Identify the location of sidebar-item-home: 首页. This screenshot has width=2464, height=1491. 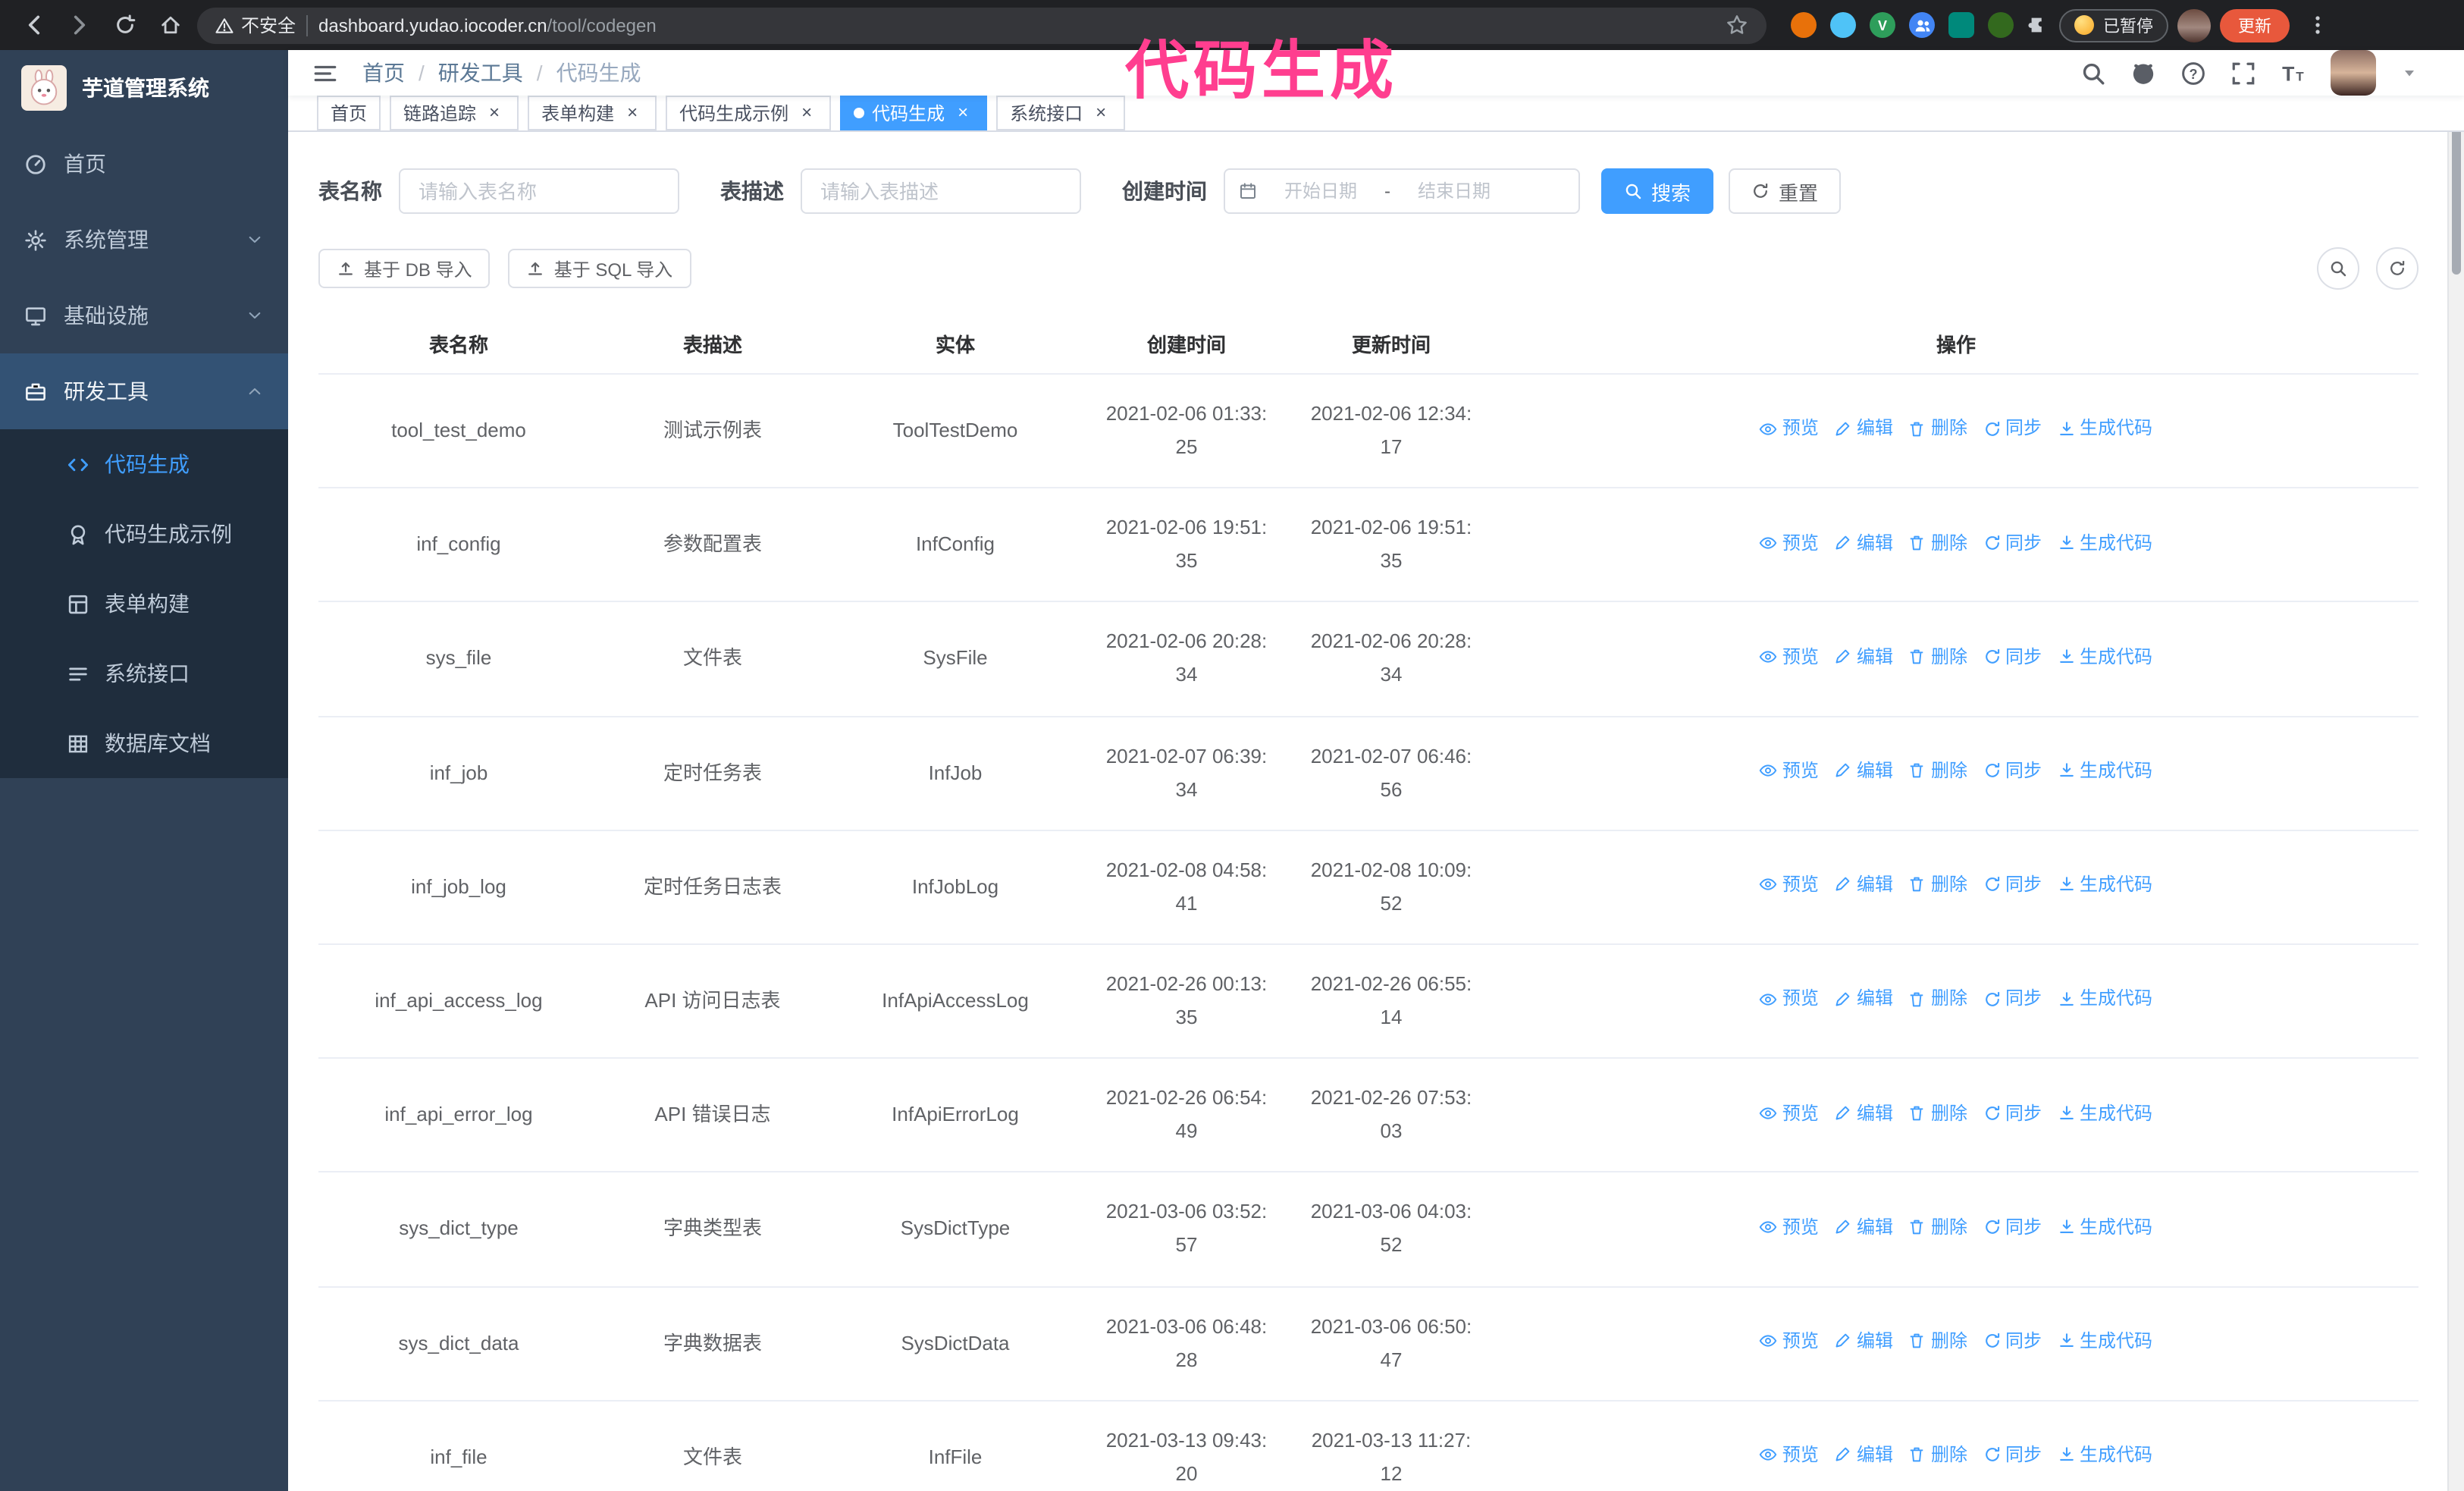
(144, 164).